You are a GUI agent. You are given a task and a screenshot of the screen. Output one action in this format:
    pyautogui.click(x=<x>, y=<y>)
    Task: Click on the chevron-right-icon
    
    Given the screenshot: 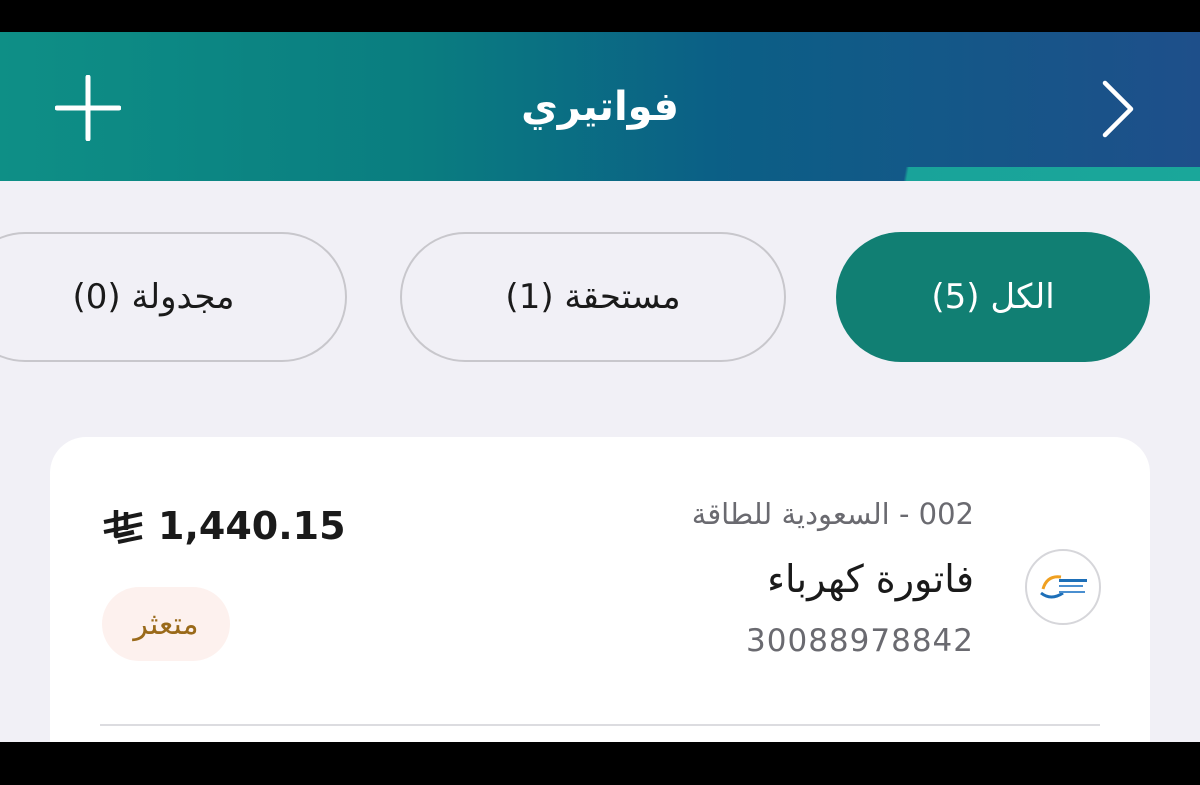 What is the action you would take?
    pyautogui.click(x=1118, y=109)
    